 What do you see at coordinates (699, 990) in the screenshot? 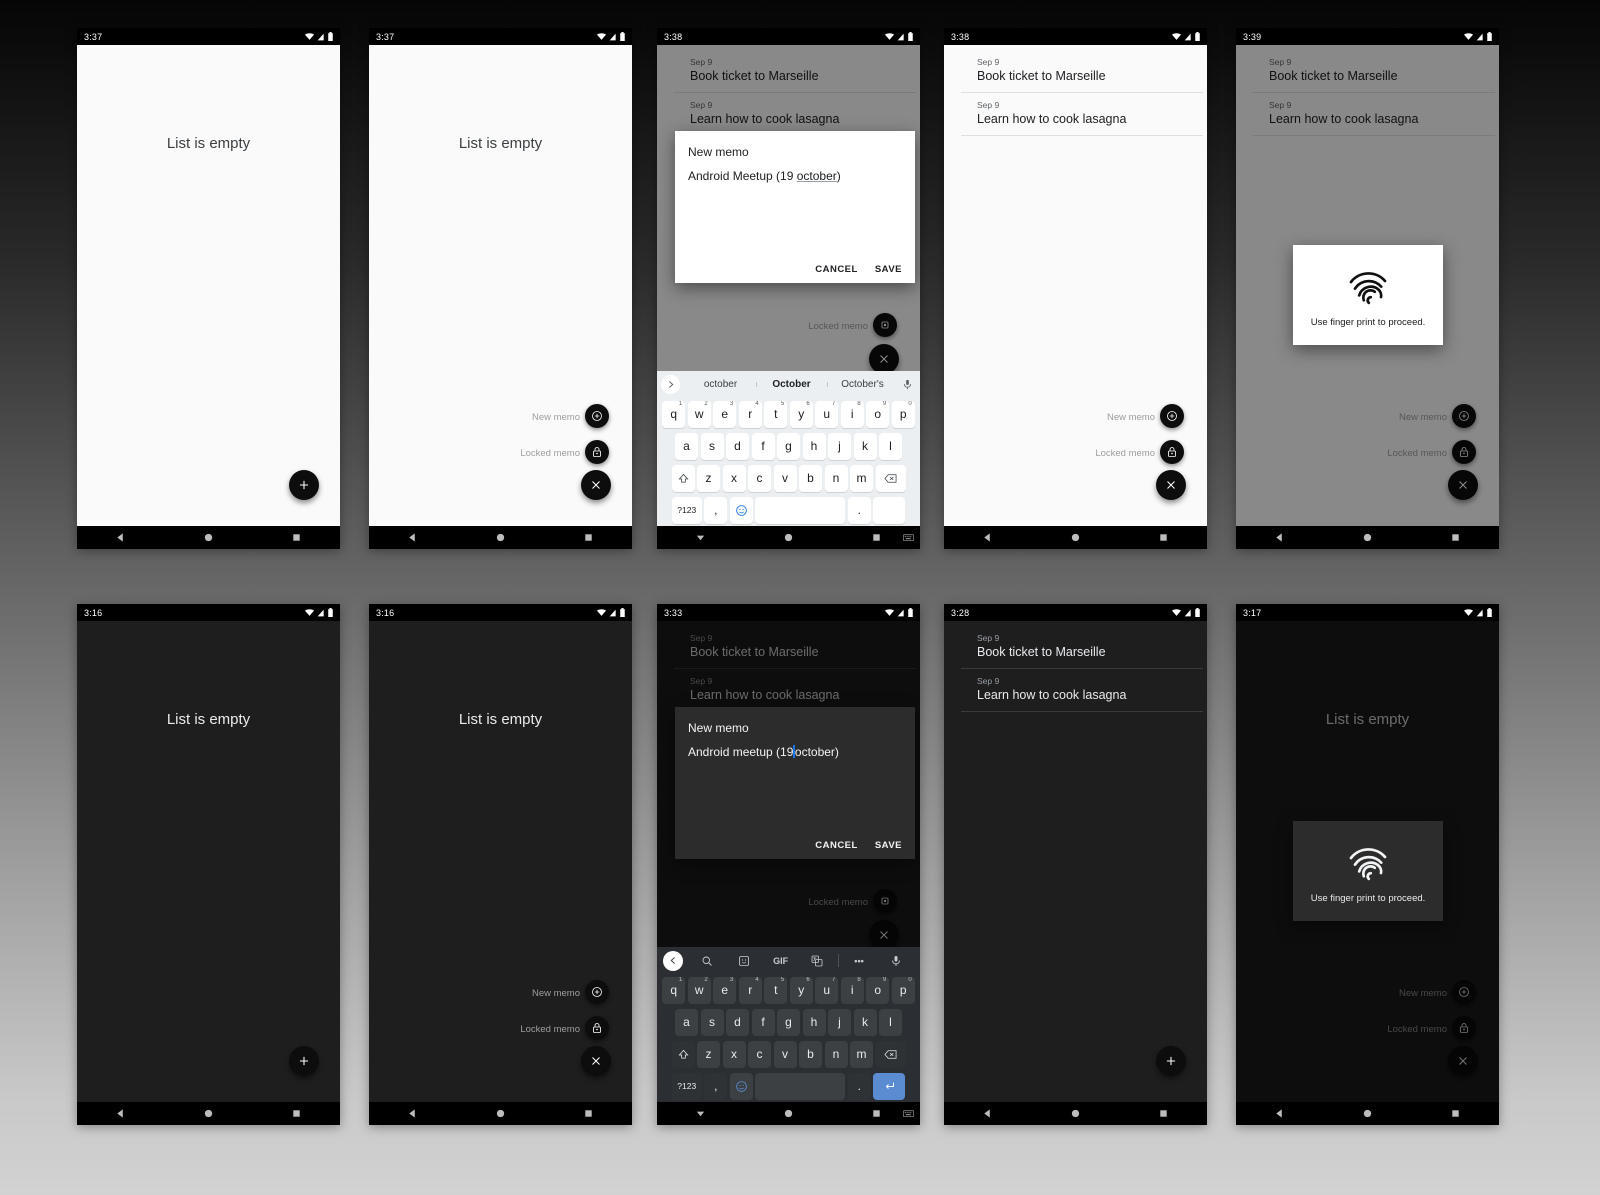
I see `key-w: w2` at bounding box center [699, 990].